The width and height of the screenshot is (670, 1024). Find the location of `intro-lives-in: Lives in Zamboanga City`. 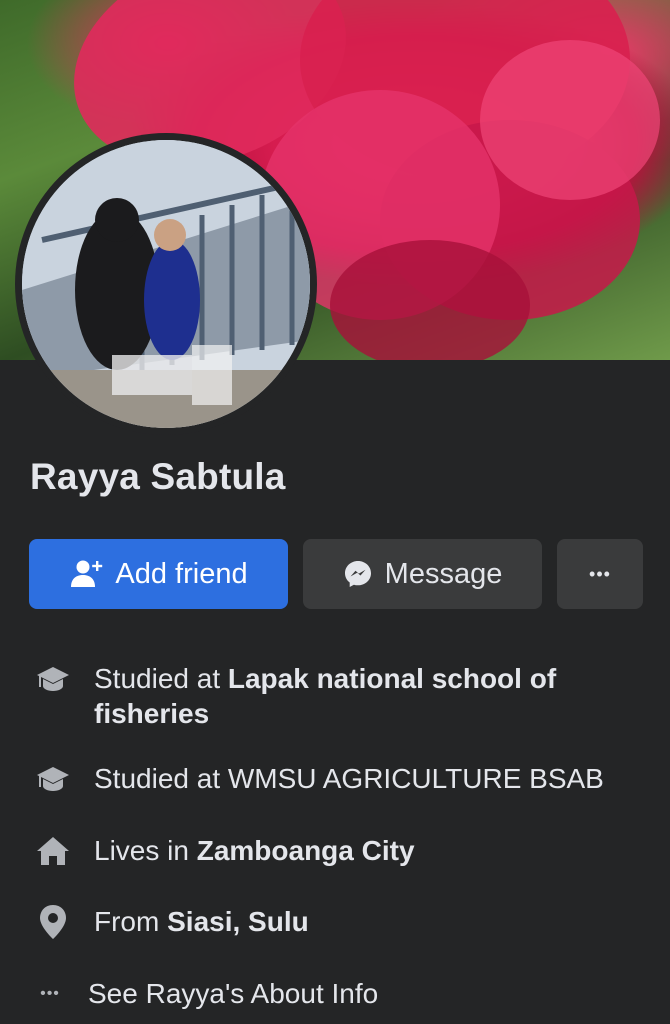

intro-lives-in: Lives in Zamboanga City is located at coordinates (317, 850).